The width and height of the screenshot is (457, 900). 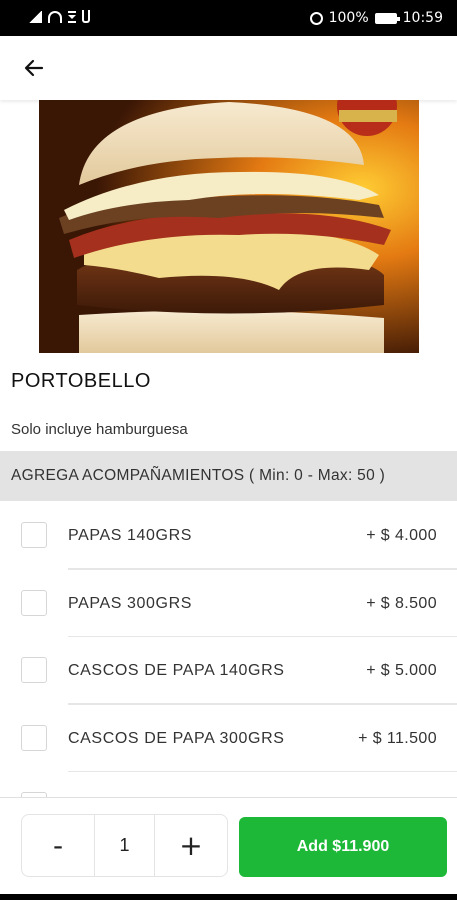 What do you see at coordinates (228, 897) in the screenshot?
I see `system-nav-bar` at bounding box center [228, 897].